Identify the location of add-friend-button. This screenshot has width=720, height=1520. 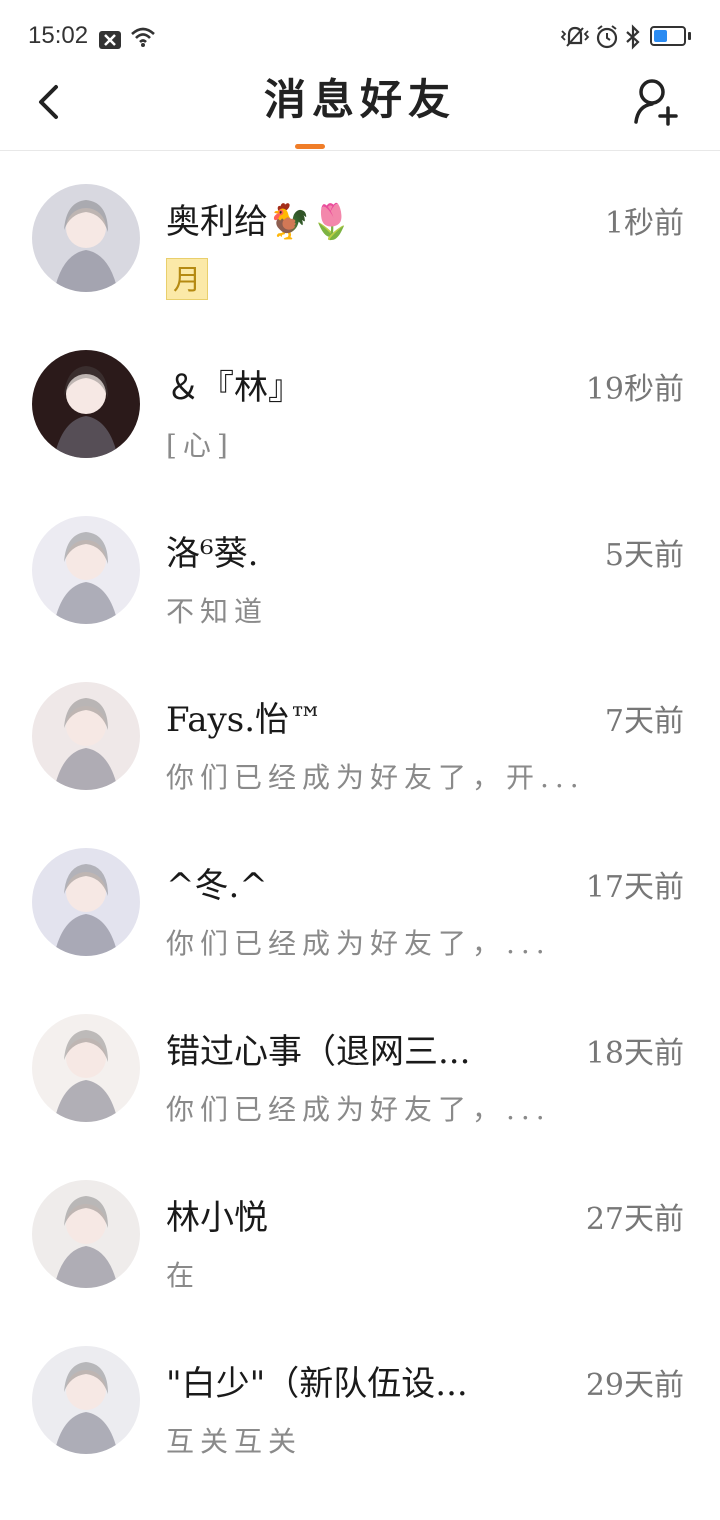
(656, 102).